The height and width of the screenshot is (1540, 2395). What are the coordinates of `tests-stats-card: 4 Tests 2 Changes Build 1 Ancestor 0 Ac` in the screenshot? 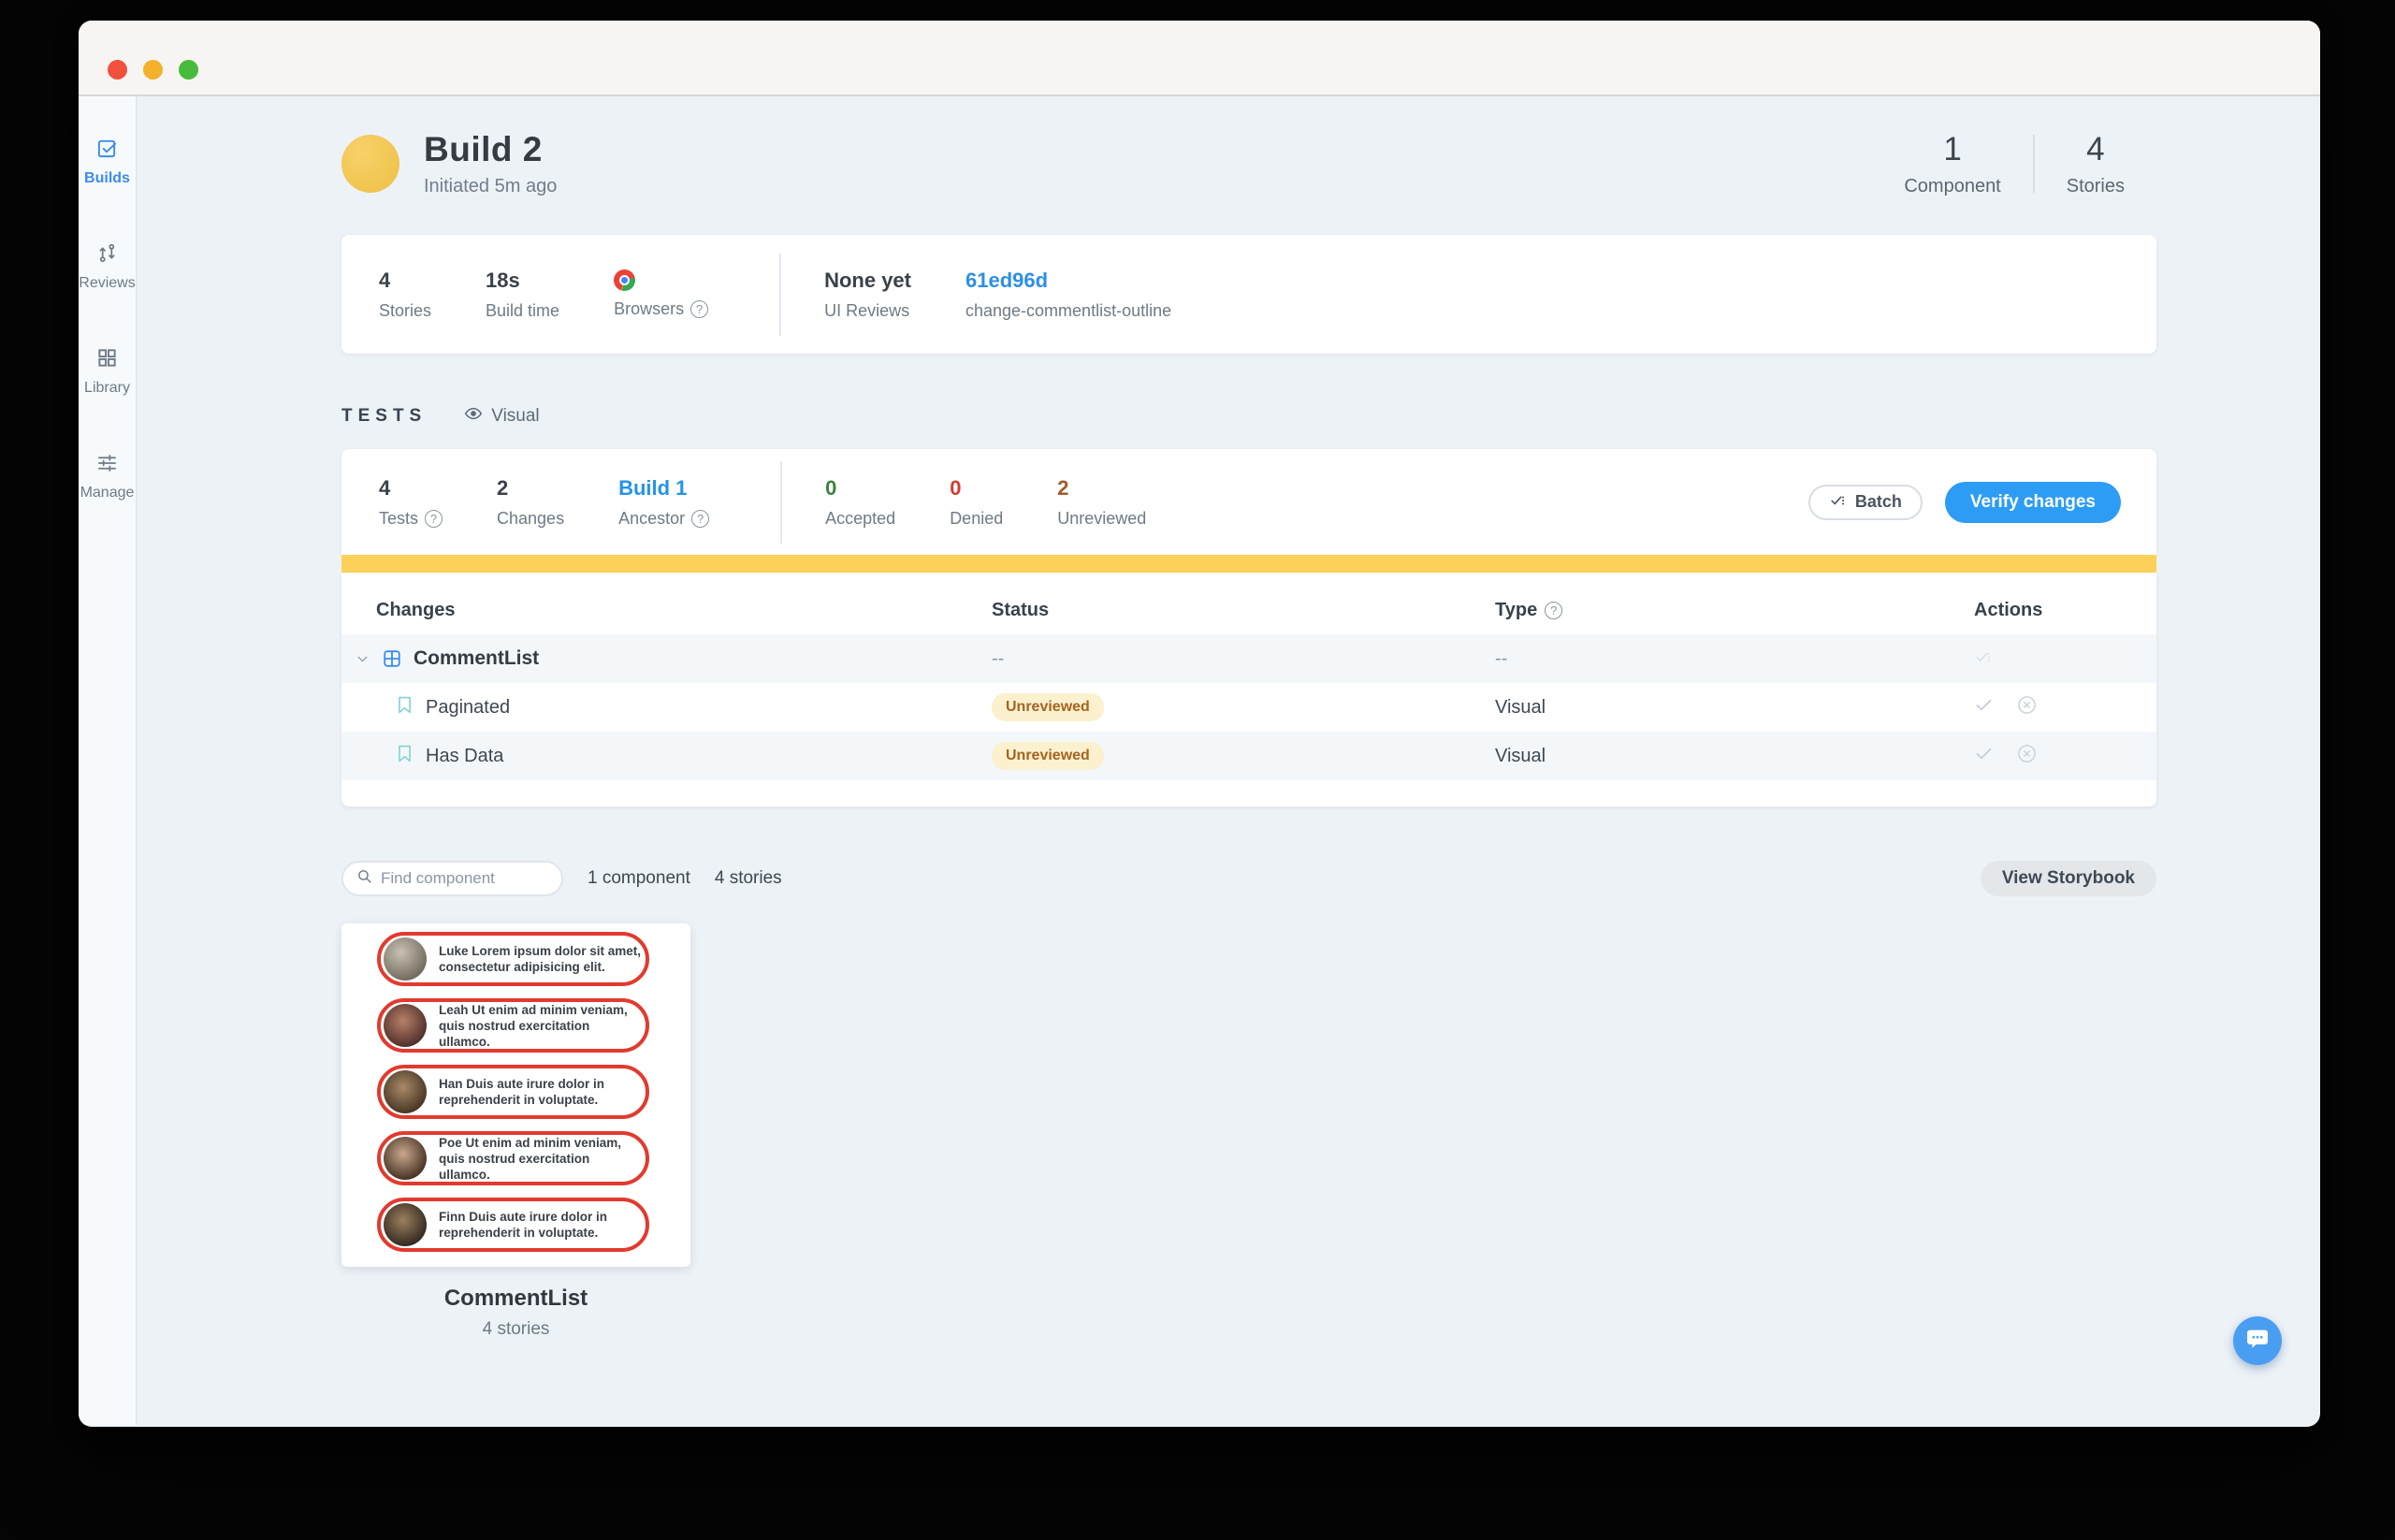 It's located at (1248, 502).